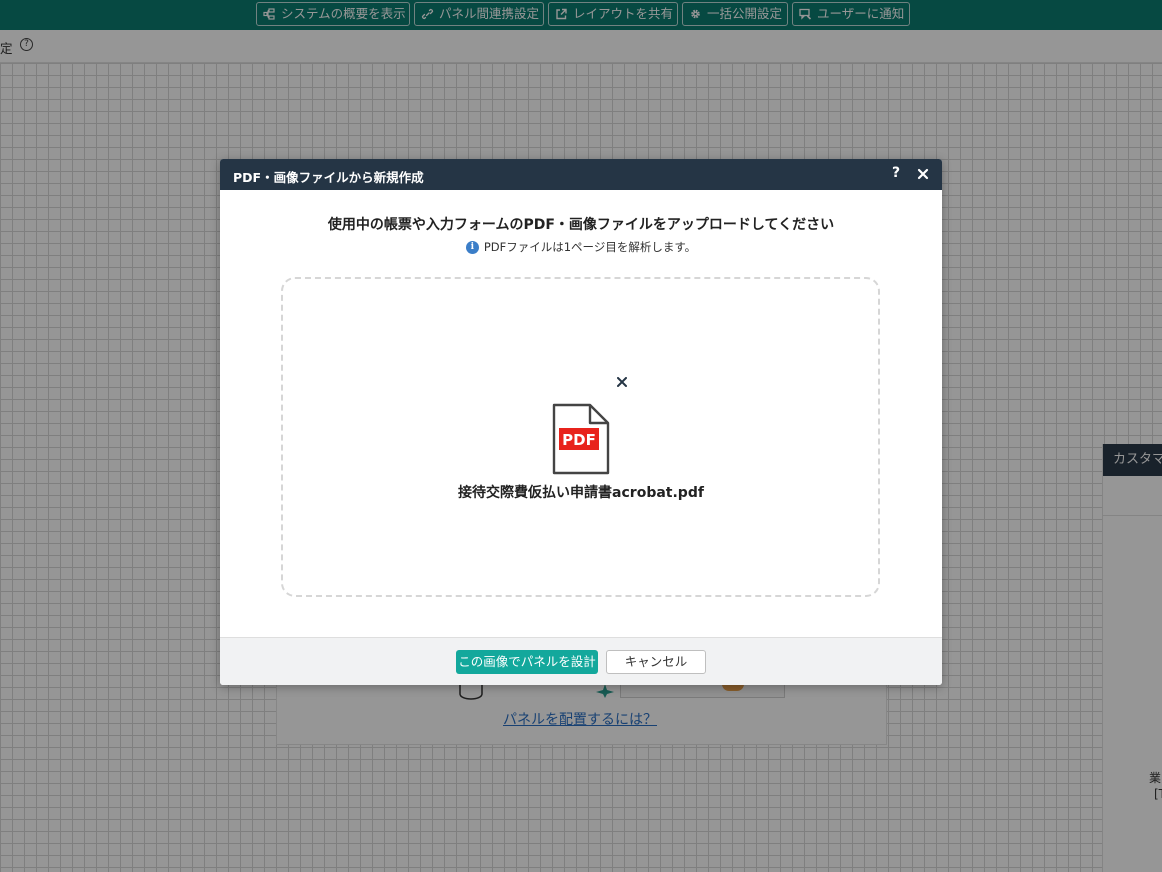 The height and width of the screenshot is (872, 1162). I want to click on dialog-title: PDF・画像ファイルから新規作成, so click(328, 177).